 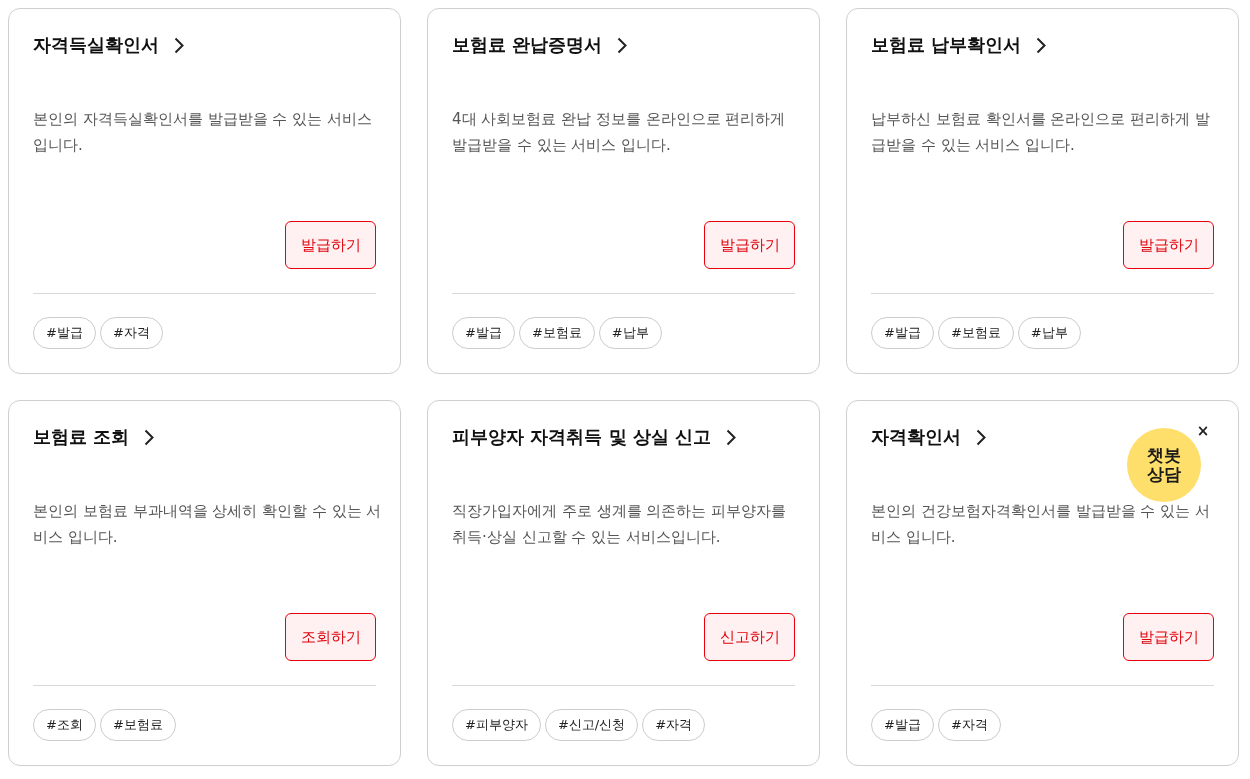 What do you see at coordinates (208, 524) in the screenshot?
I see `card-description: 본인의 보험료 부과내역을 상세히 확인할 수 있는 서비스 입니다.` at bounding box center [208, 524].